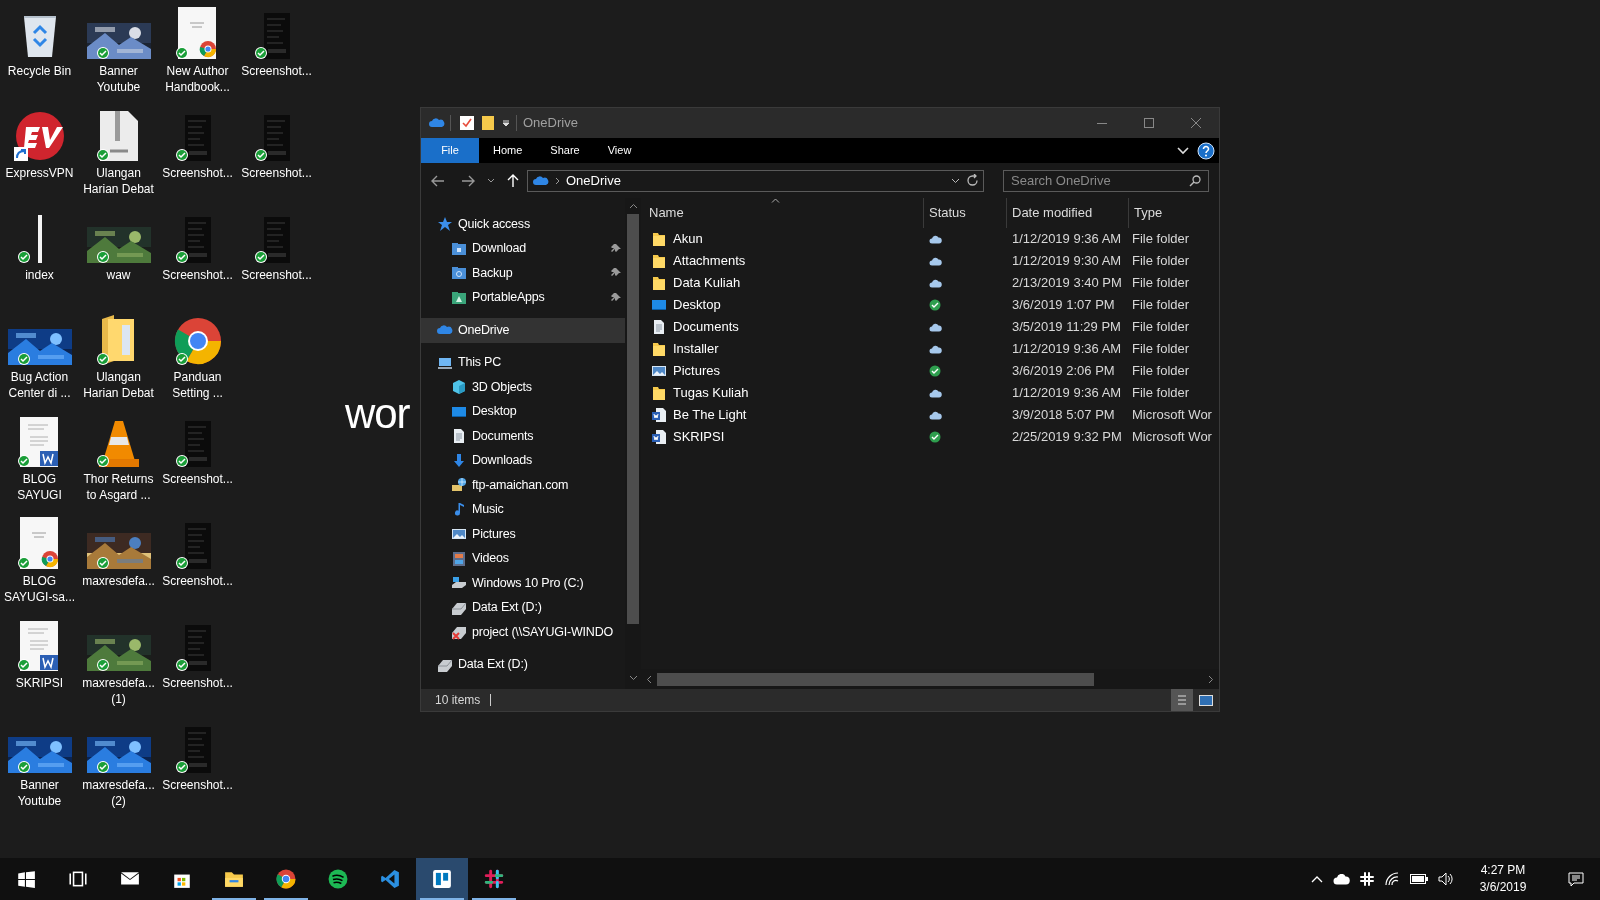 The image size is (1600, 900). What do you see at coordinates (39, 71) in the screenshot?
I see `icon-label: Recycle Bin` at bounding box center [39, 71].